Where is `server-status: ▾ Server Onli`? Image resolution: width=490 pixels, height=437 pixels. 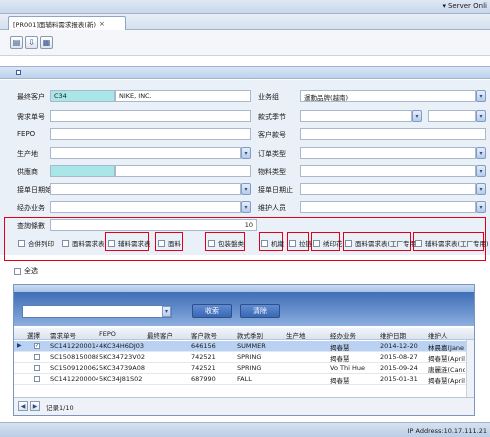 server-status: ▾ Server Onli is located at coordinates (464, 6).